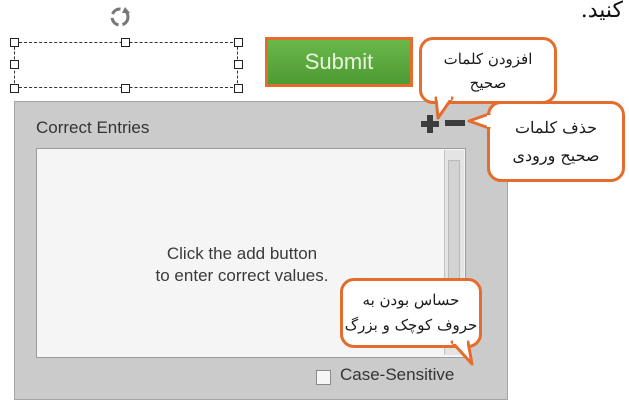  Describe the element at coordinates (488, 70) in the screenshot. I see `callout-add-words: افزودن کلمات صحیح` at that location.